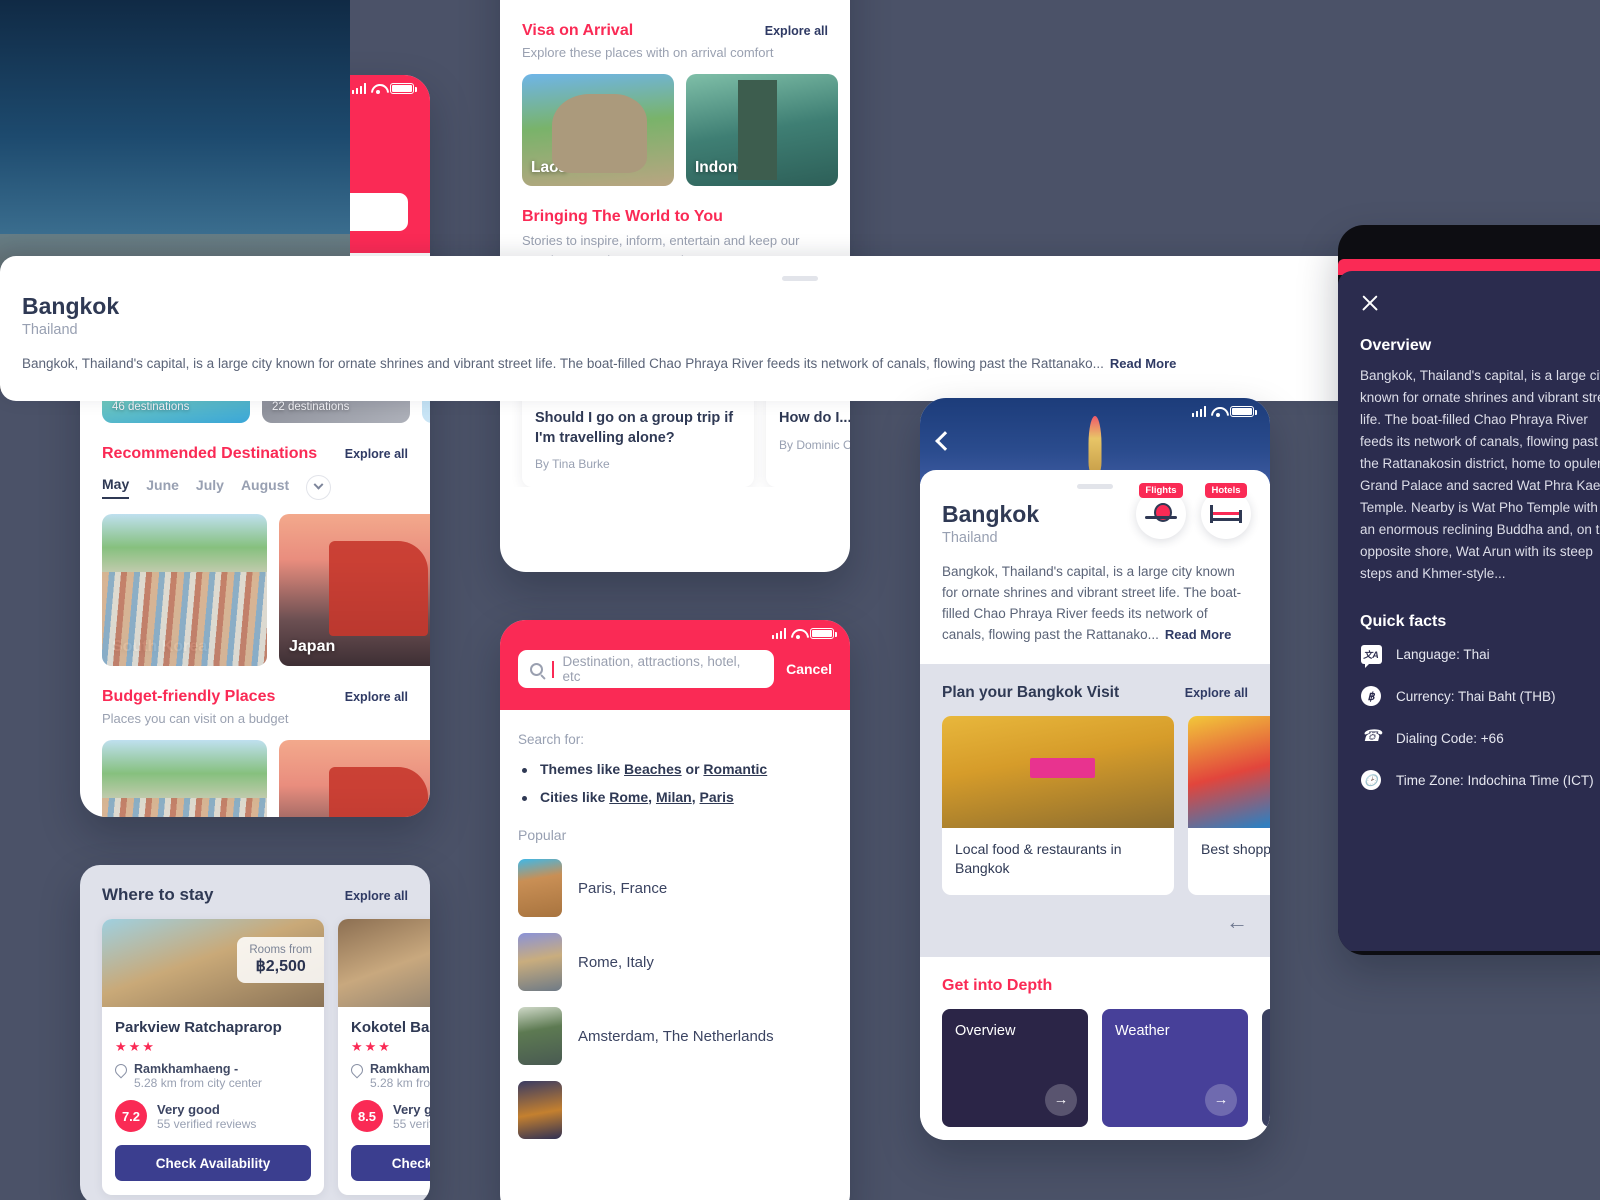  Describe the element at coordinates (255, 686) in the screenshot. I see `budget-header: Budget-friendly Places Explore all` at that location.